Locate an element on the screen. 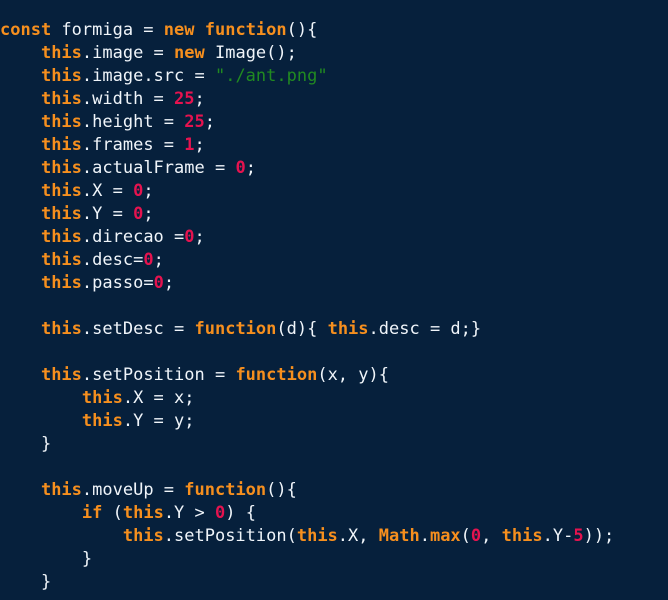 The image size is (668, 600). token-plain: .passo= is located at coordinates (117, 283).